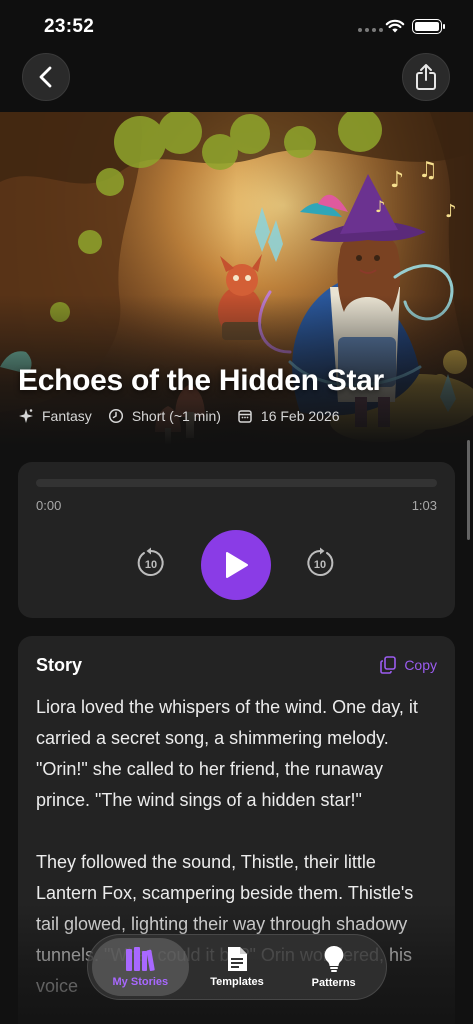 The width and height of the screenshot is (473, 1024). I want to click on tab-my-stories: My Stories, so click(140, 967).